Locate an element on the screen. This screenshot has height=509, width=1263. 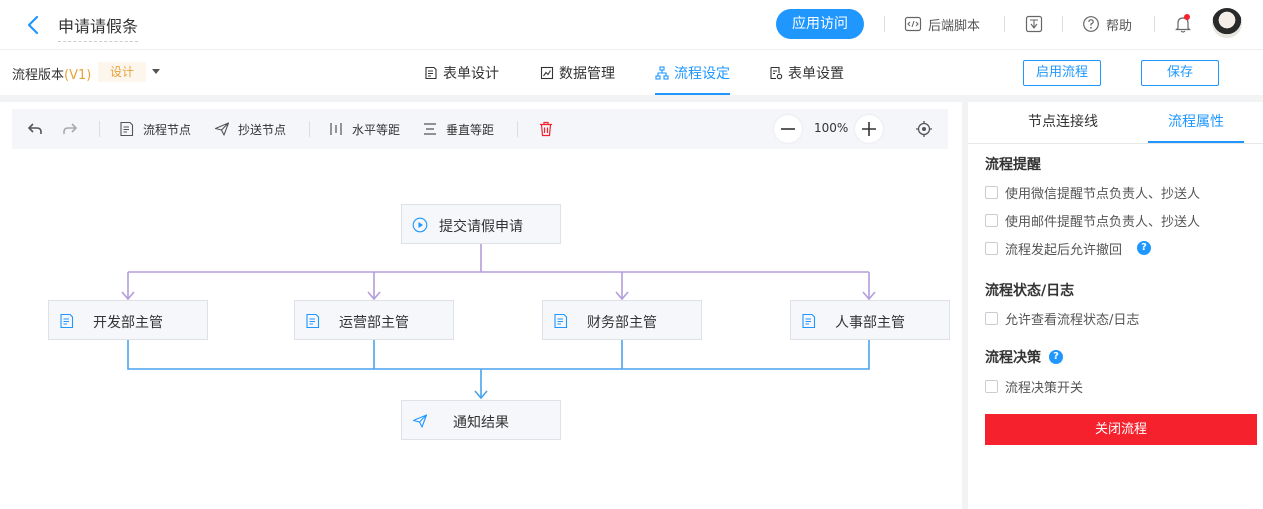
add-flow-node-button: 流程节点 is located at coordinates (155, 129).